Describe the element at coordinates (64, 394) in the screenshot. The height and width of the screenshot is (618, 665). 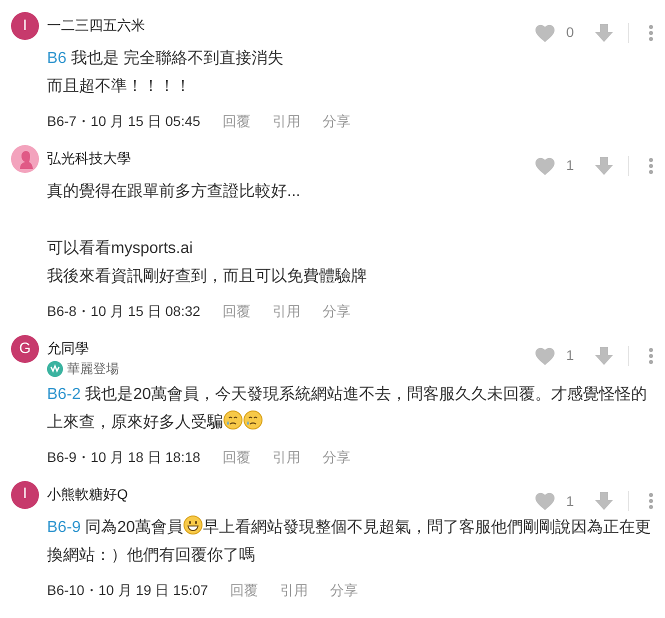
I see `floor-link: B6-2` at that location.